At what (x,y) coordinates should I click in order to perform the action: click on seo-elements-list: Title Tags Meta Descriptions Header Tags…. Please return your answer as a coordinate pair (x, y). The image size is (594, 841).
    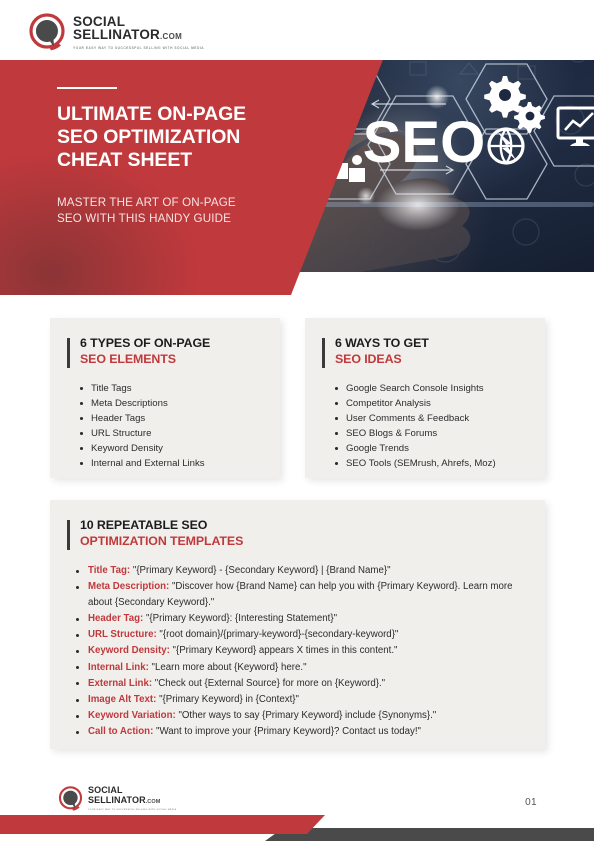
    Looking at the image, I should click on (180, 426).